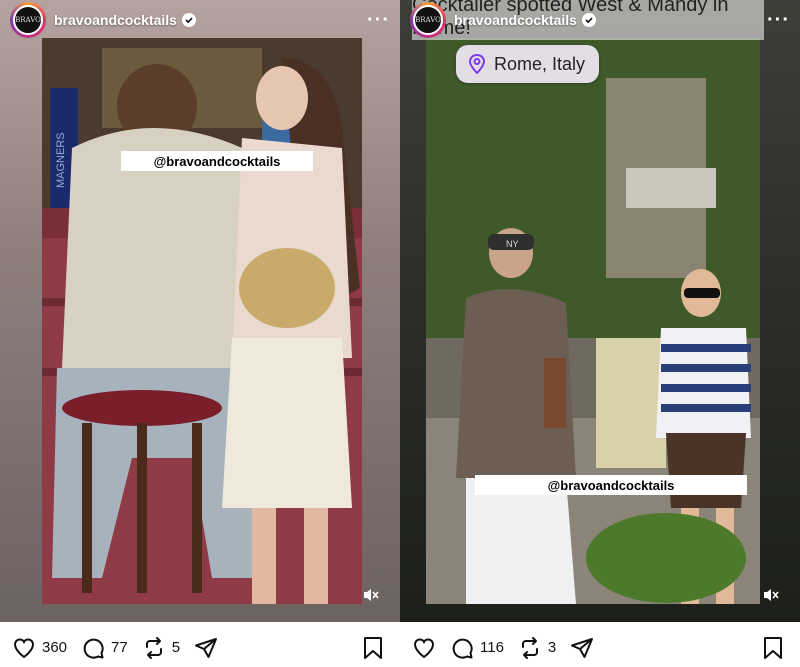 The width and height of the screenshot is (800, 667). What do you see at coordinates (477, 64) in the screenshot?
I see `location-pin-icon` at bounding box center [477, 64].